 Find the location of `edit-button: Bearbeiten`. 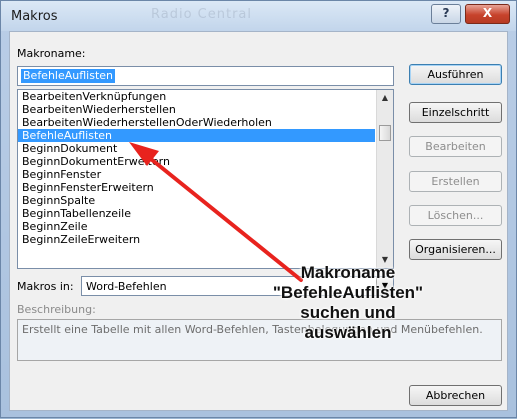

edit-button: Bearbeiten is located at coordinates (455, 146).